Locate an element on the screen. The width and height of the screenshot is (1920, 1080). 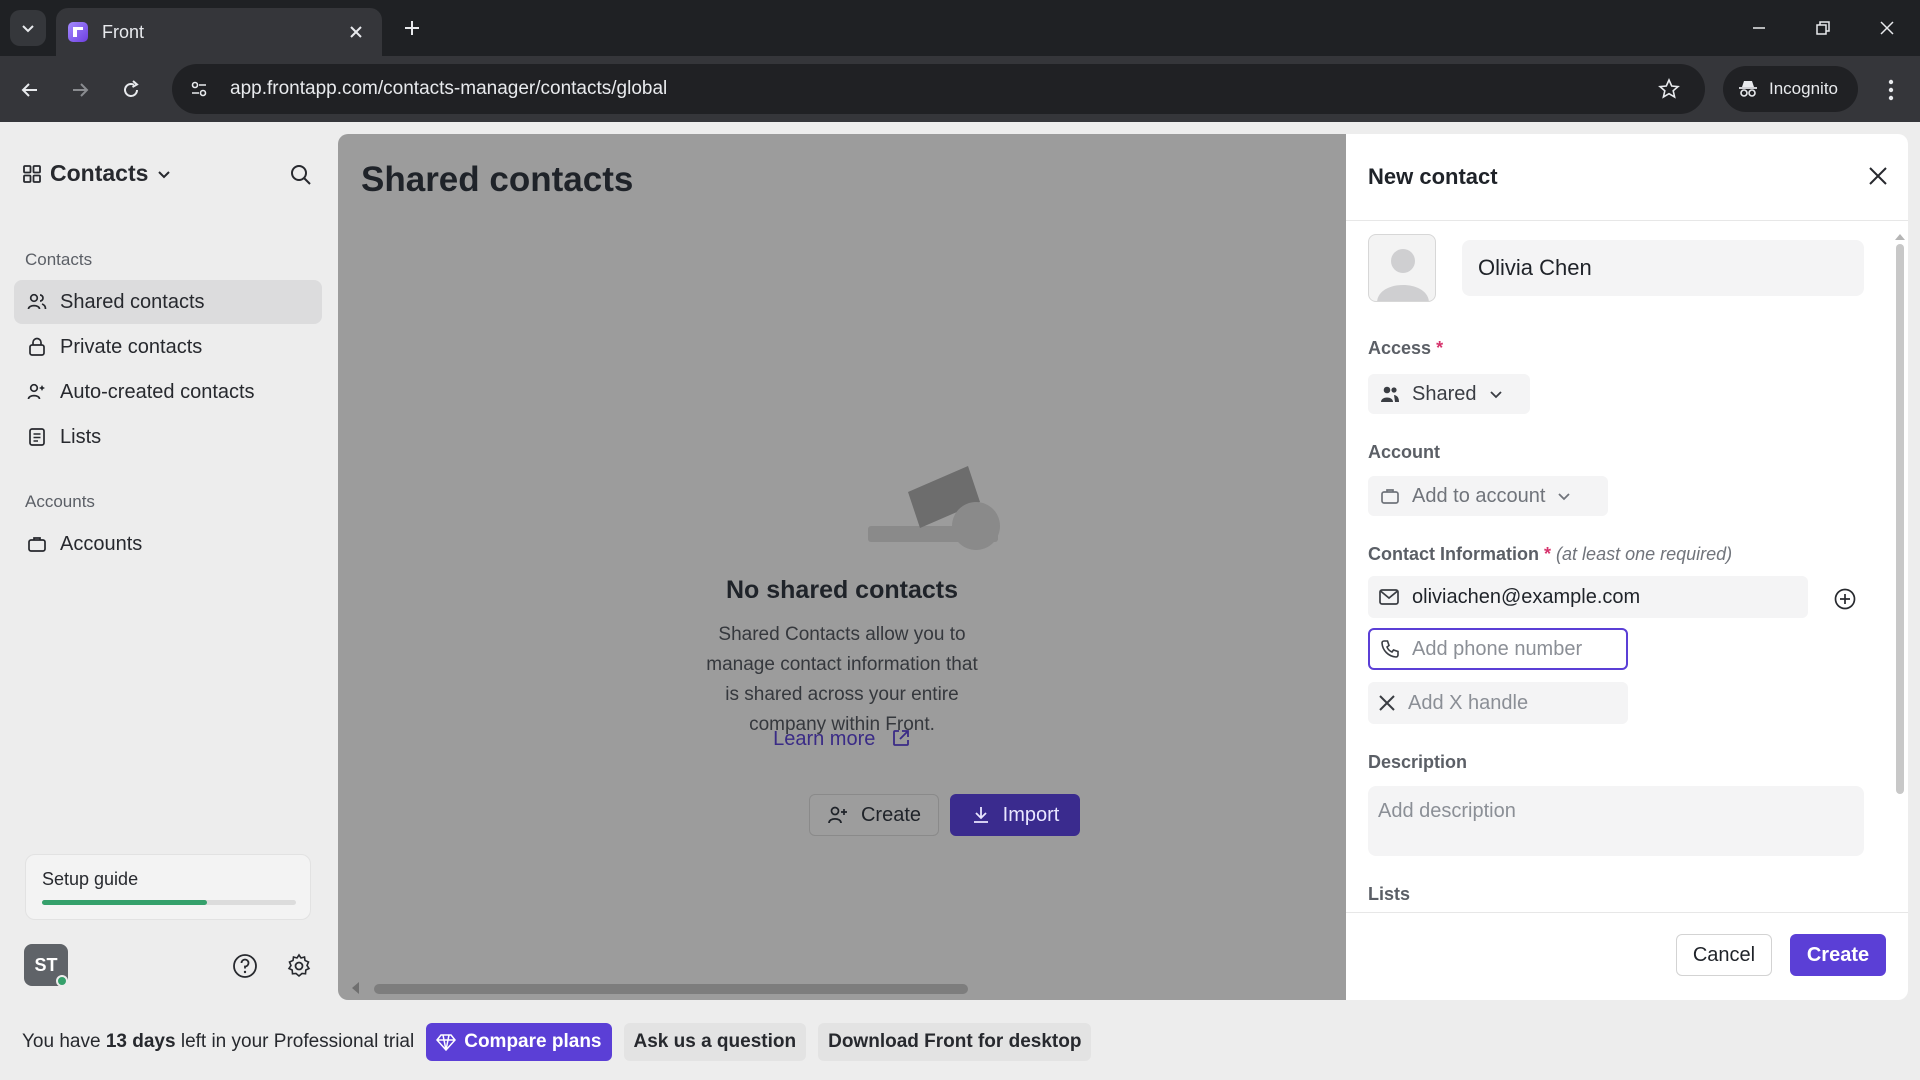
setup-guide-label: Setup guide is located at coordinates (90, 879).